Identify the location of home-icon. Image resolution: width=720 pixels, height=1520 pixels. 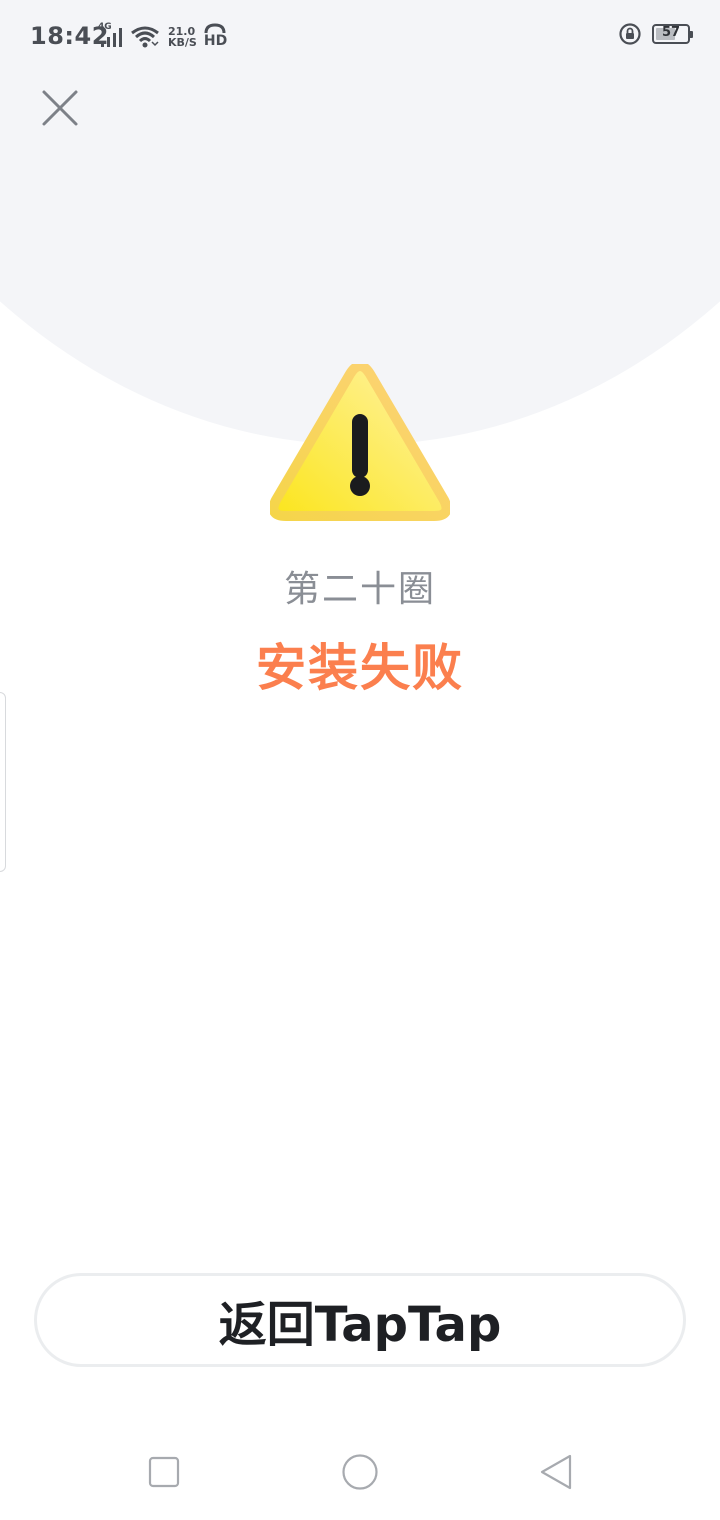
(360, 1472).